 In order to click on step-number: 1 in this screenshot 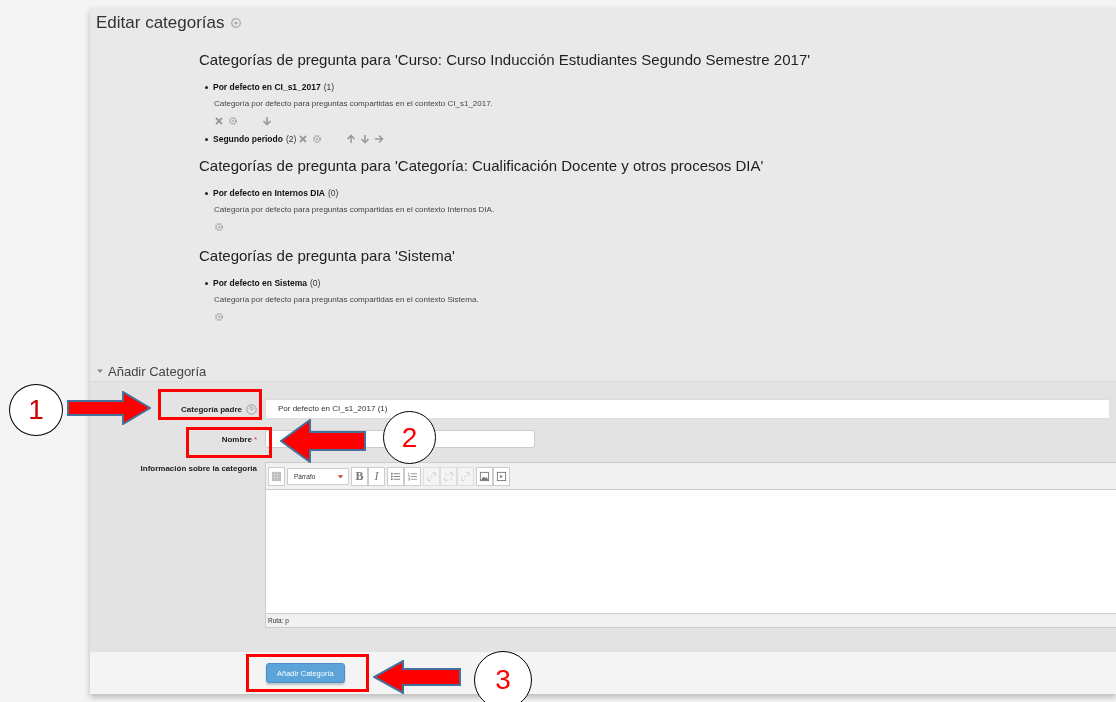, I will do `click(36, 410)`.